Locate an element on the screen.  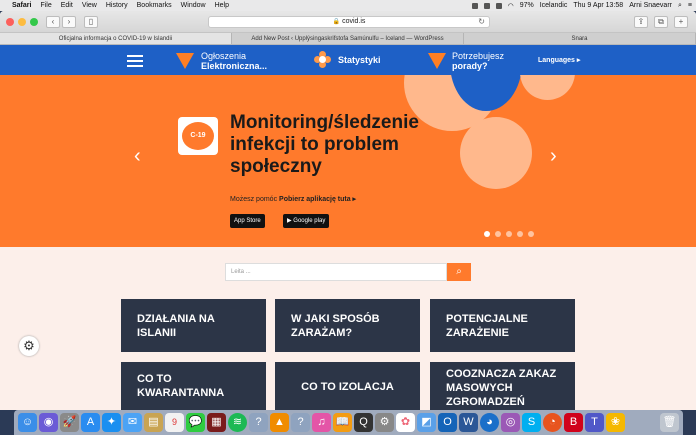
mail-icon: ✉ is located at coordinates (132, 422).